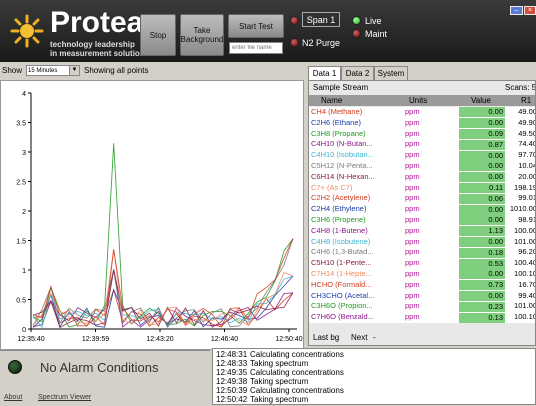 The width and height of the screenshot is (536, 406). What do you see at coordinates (482, 306) in the screenshot?
I see `gas-value: 0.23` at bounding box center [482, 306].